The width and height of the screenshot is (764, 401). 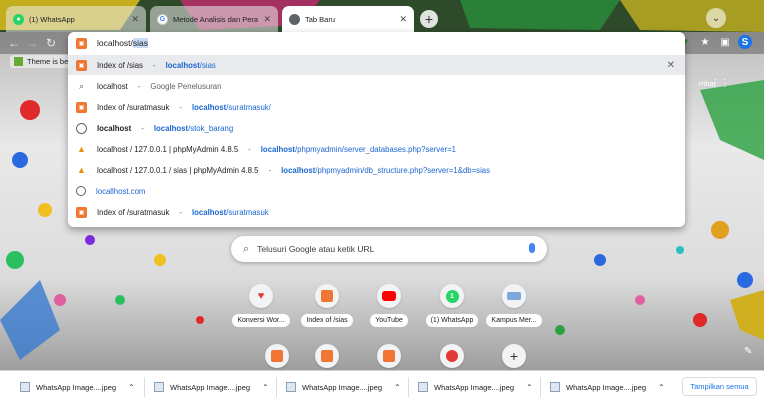 I want to click on new-tab-button: +, so click(x=429, y=19).